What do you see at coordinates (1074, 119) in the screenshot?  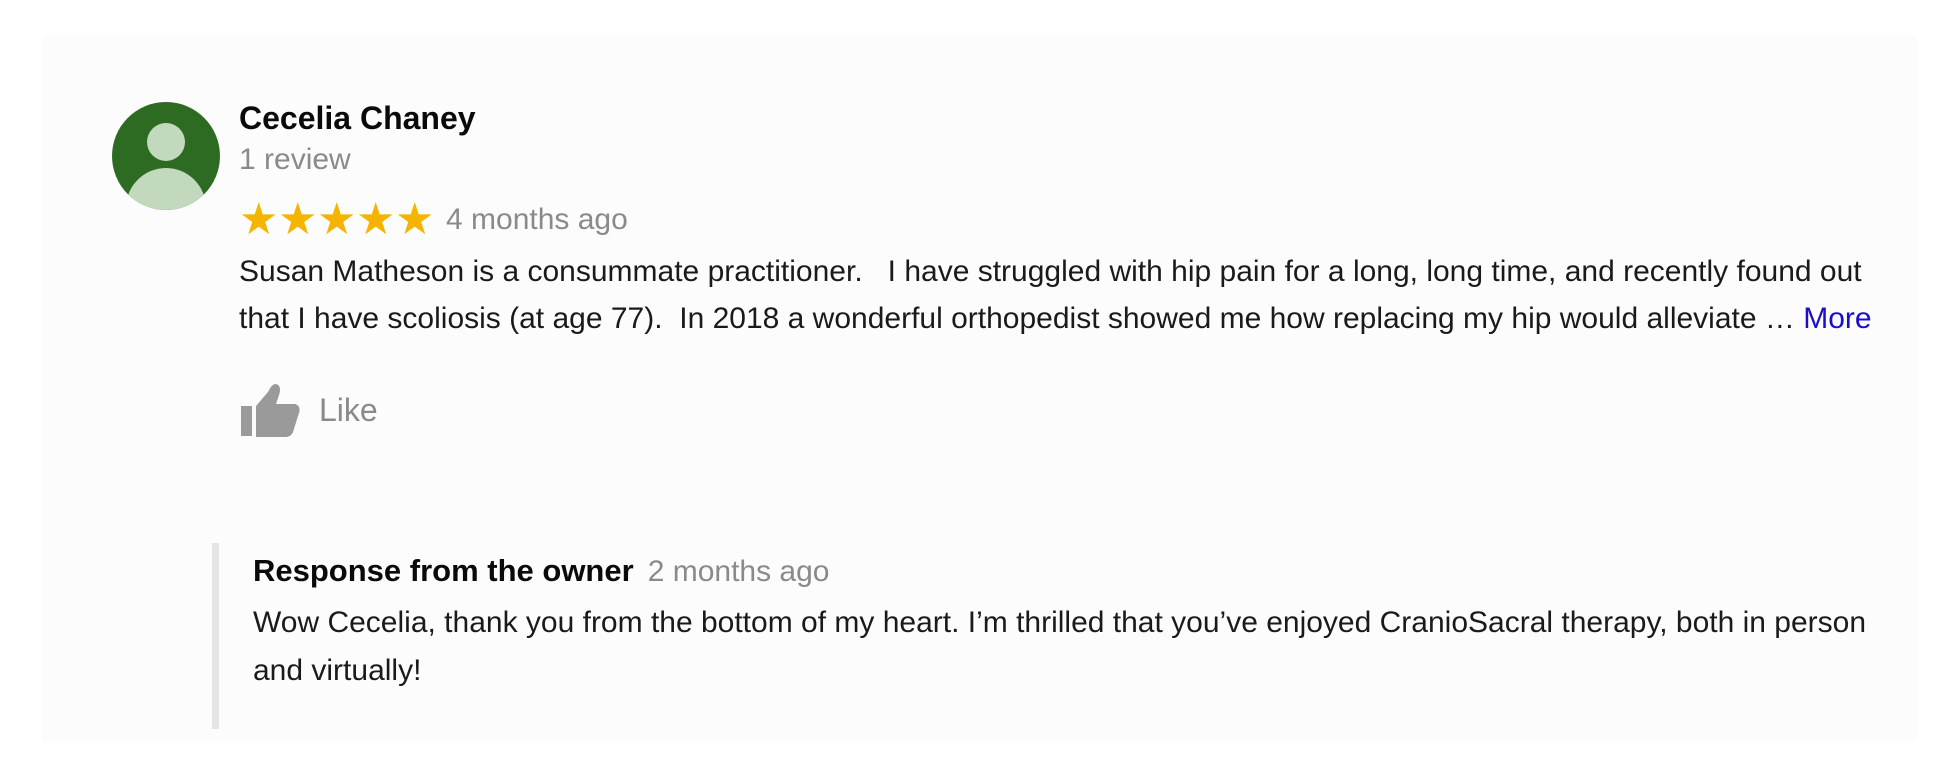 I see `reviewer-name: Cecelia Chaney` at bounding box center [1074, 119].